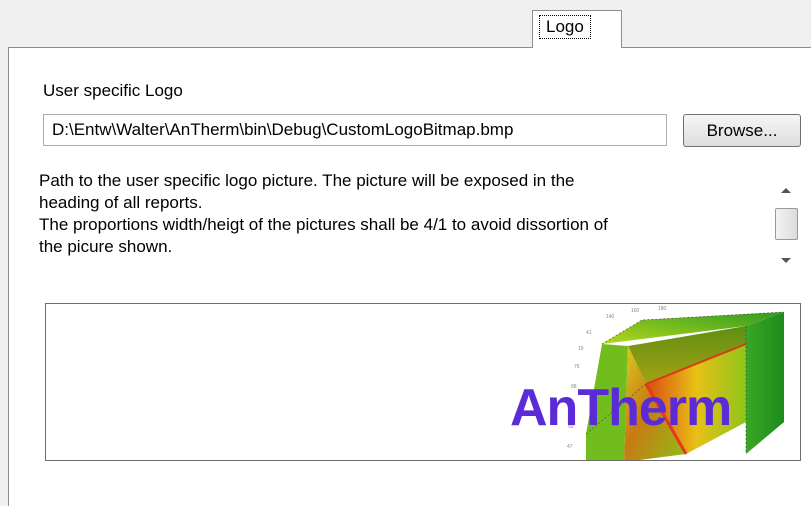  I want to click on tab-logo: Logo, so click(577, 29).